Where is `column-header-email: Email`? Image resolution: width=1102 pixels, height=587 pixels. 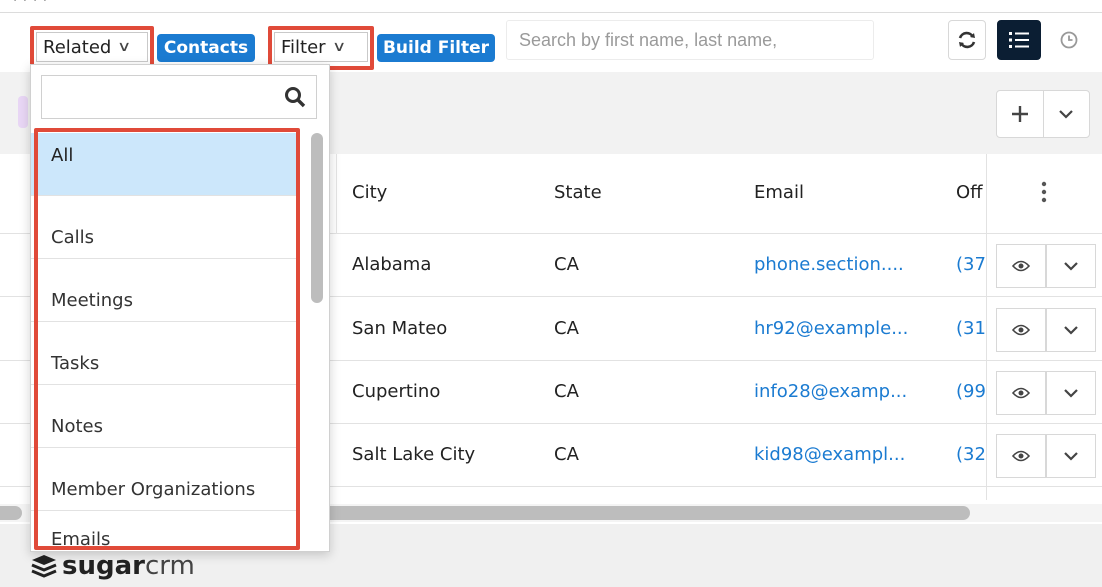 column-header-email: Email is located at coordinates (779, 192).